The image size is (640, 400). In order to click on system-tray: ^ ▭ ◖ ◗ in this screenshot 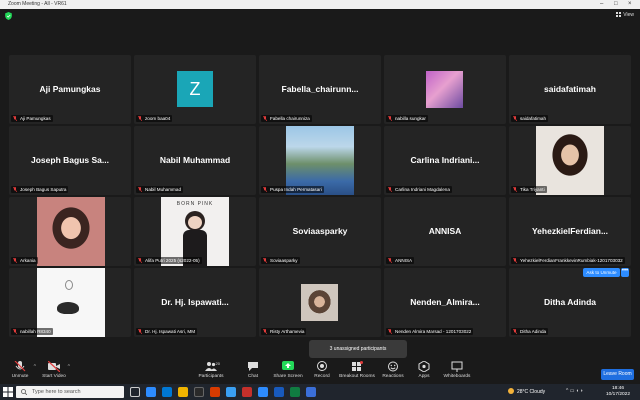, I will do `click(574, 391)`.